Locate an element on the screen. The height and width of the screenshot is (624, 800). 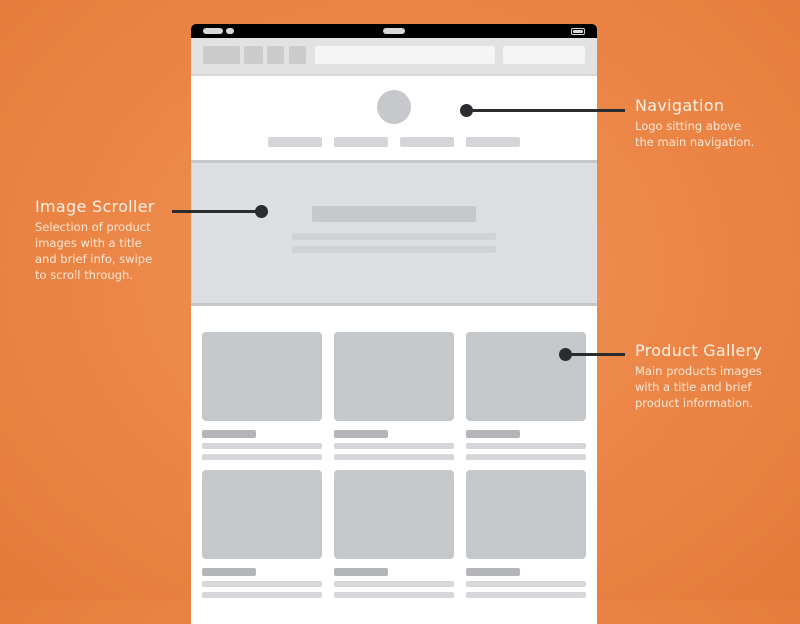
description-line: images with a title is located at coordinates (88, 243).